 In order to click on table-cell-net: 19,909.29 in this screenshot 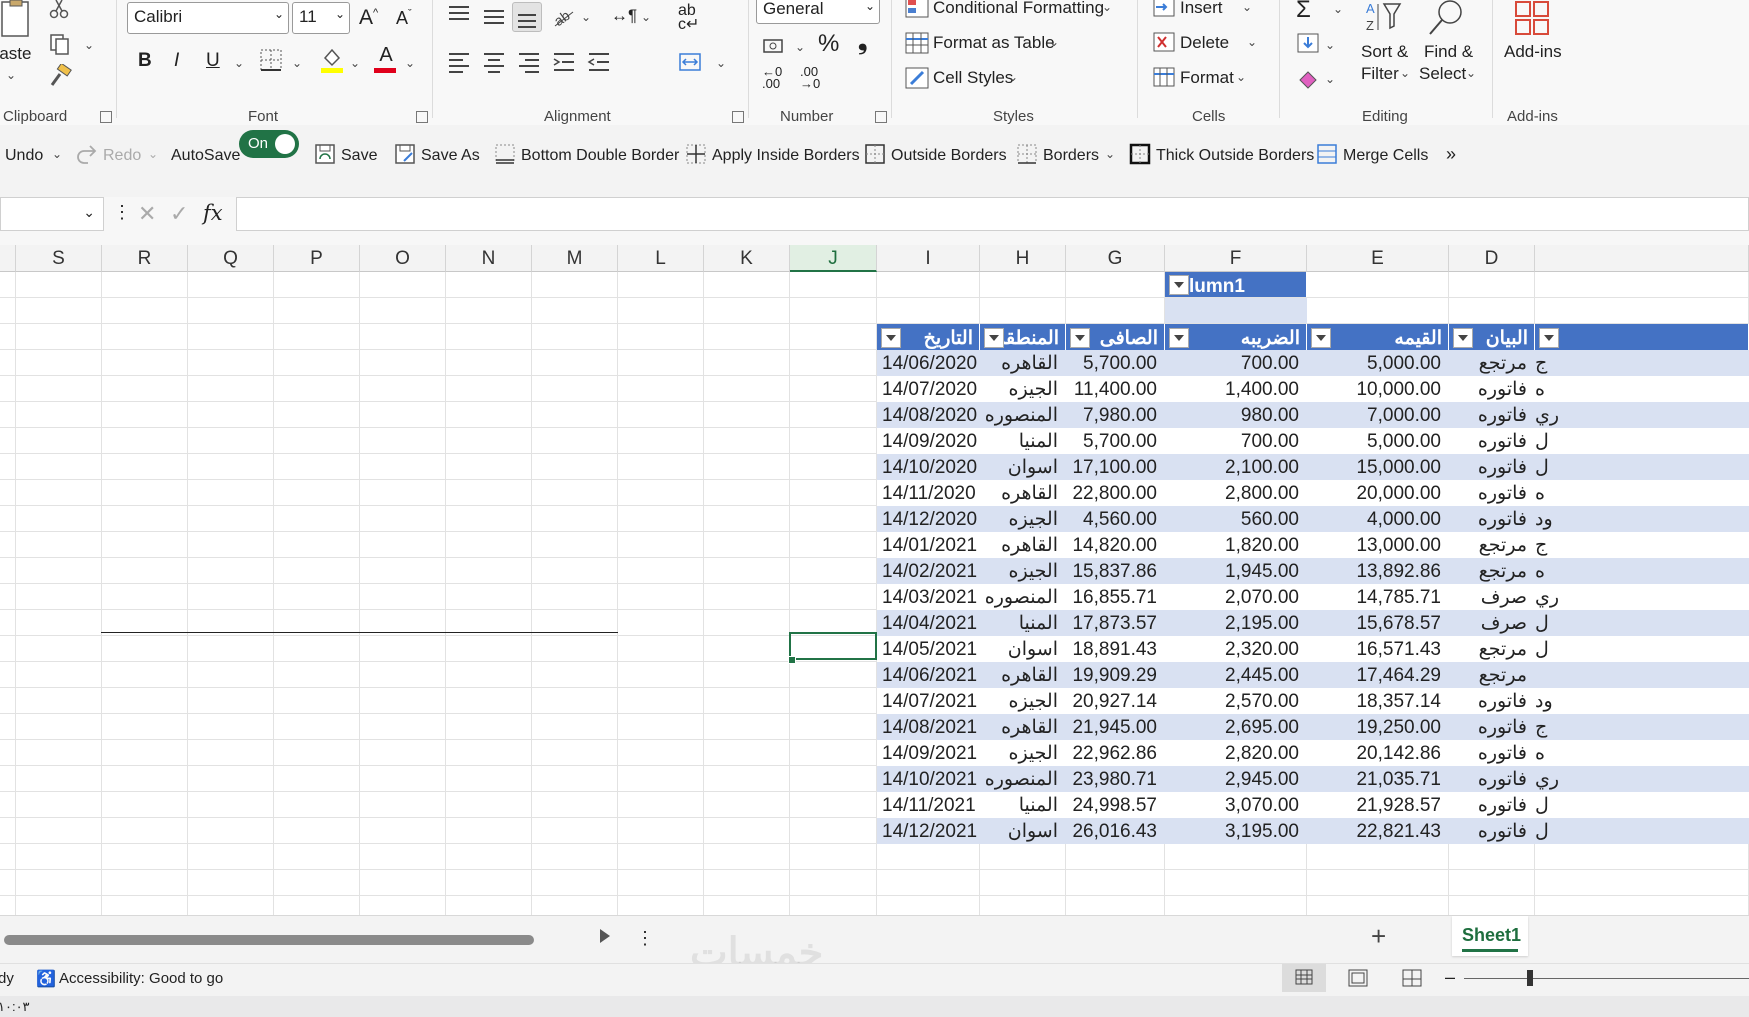, I will do `click(1115, 675)`.